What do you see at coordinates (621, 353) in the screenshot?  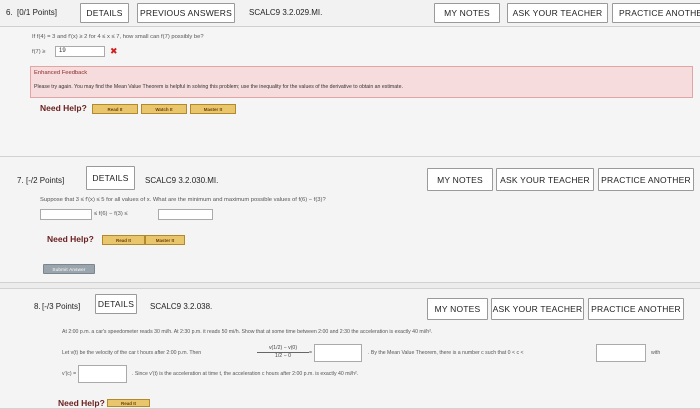 I see `c-upper-bound-input` at bounding box center [621, 353].